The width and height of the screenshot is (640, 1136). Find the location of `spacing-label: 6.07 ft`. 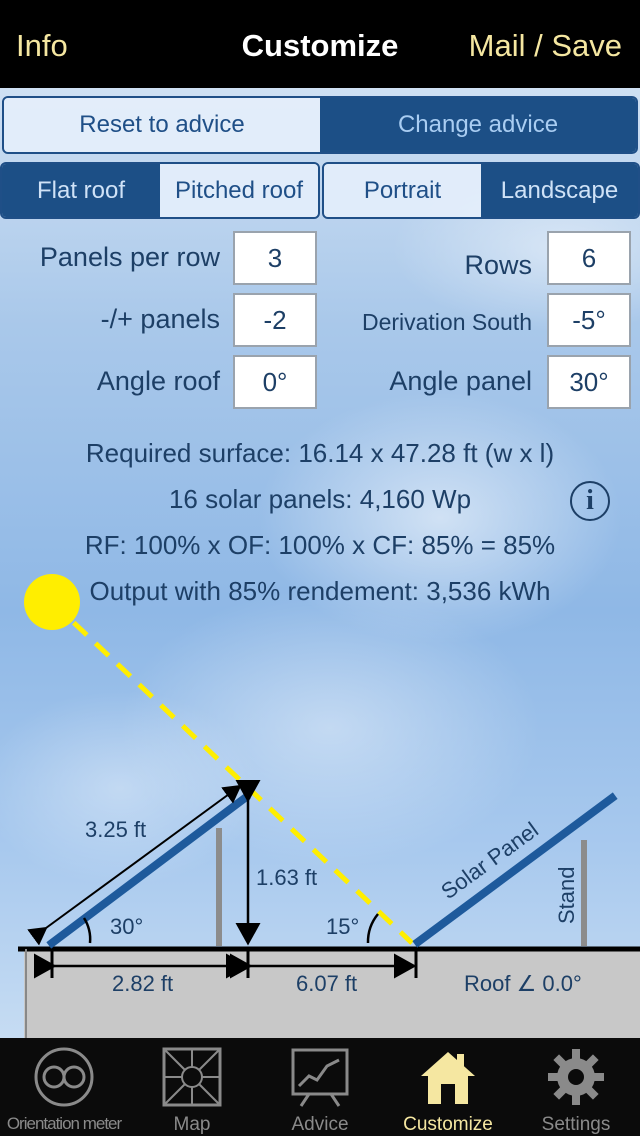

spacing-label: 6.07 ft is located at coordinates (326, 983).